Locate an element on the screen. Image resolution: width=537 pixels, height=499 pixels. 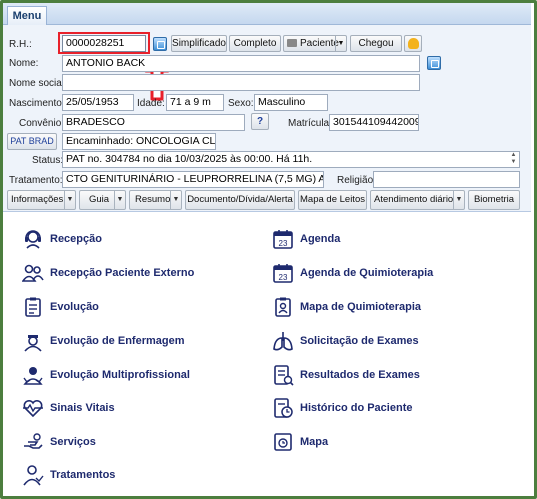
help-button: ? is located at coordinates (260, 121).